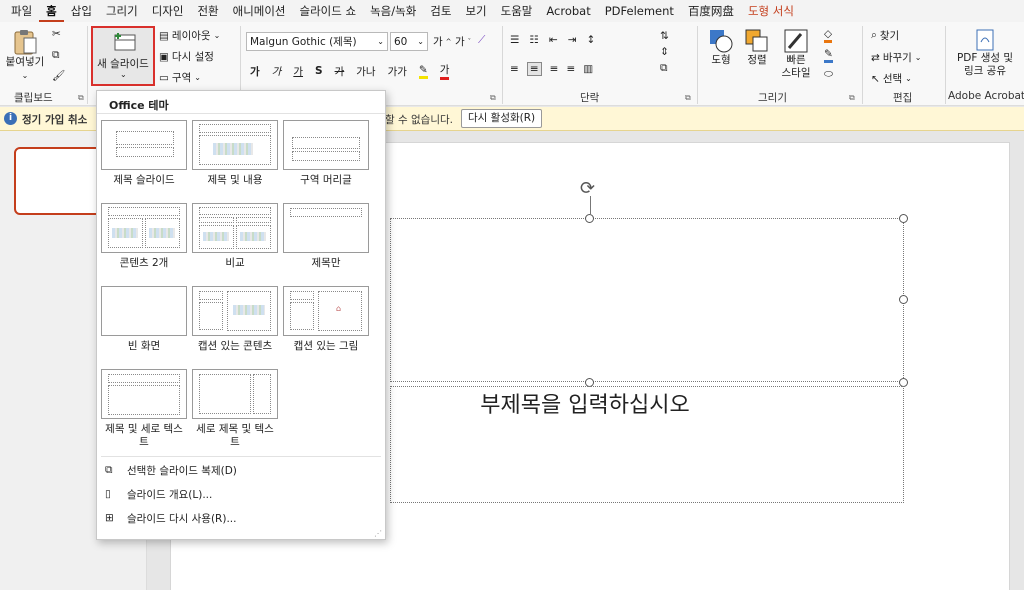  What do you see at coordinates (514, 69) in the screenshot?
I see `align-left-icon: ≡` at bounding box center [514, 69].